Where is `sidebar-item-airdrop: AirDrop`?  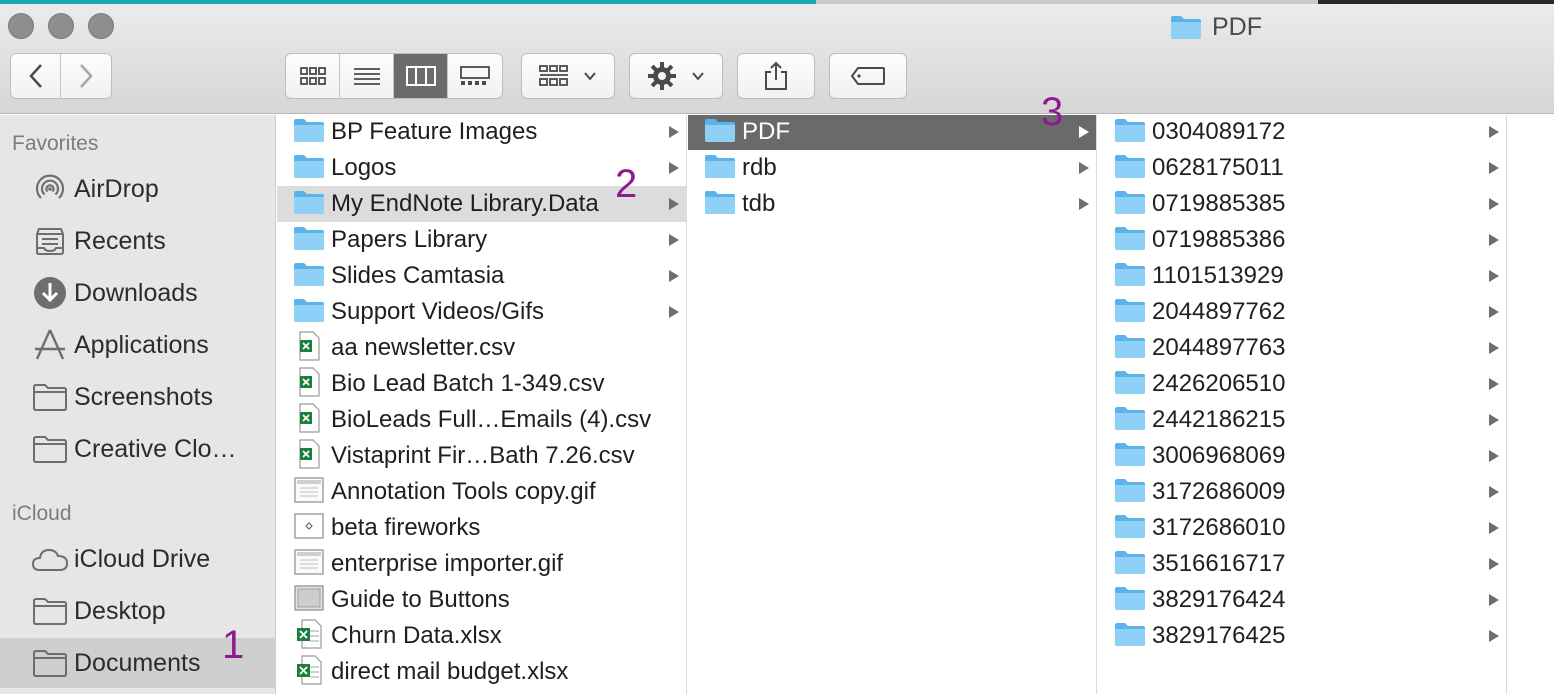 sidebar-item-airdrop: AirDrop is located at coordinates (138, 189).